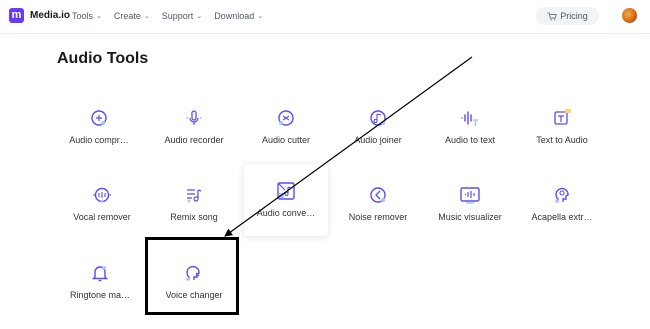 Image resolution: width=650 pixels, height=329 pixels. Describe the element at coordinates (102, 195) in the screenshot. I see `vocal-remover-icon` at that location.